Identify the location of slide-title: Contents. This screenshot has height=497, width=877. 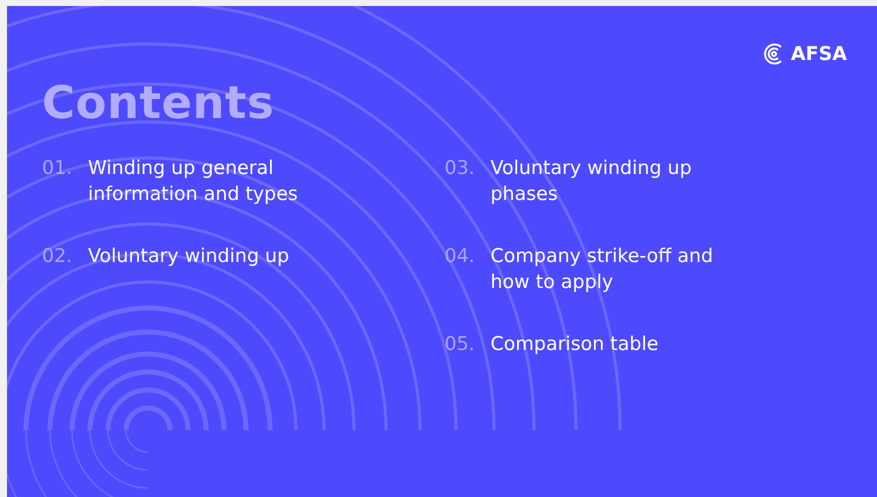
(159, 102).